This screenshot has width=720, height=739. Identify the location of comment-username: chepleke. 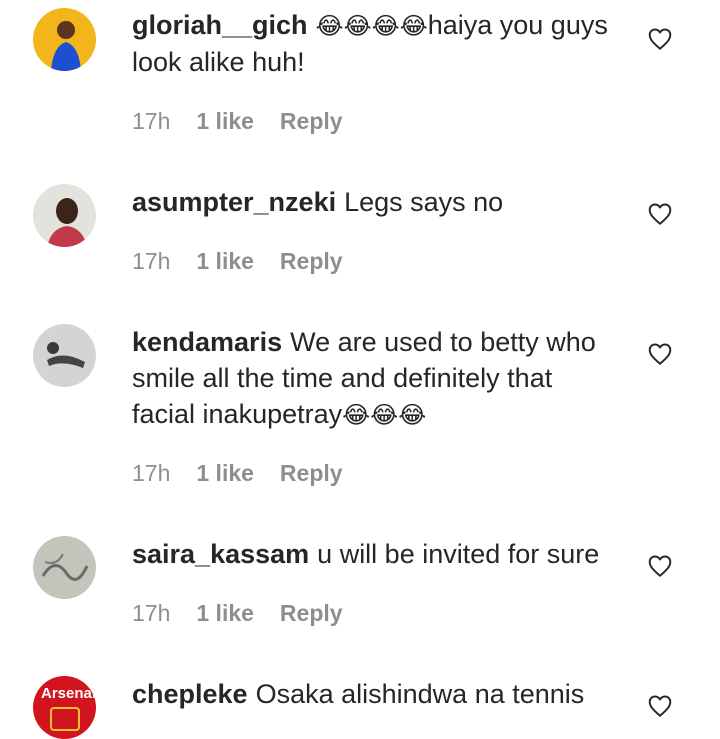
(190, 694).